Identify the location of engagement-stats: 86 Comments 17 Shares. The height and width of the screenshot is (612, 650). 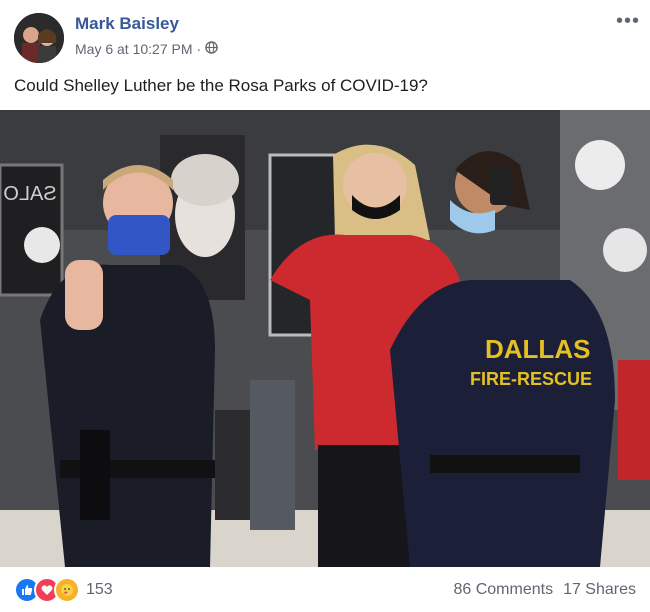
(544, 590).